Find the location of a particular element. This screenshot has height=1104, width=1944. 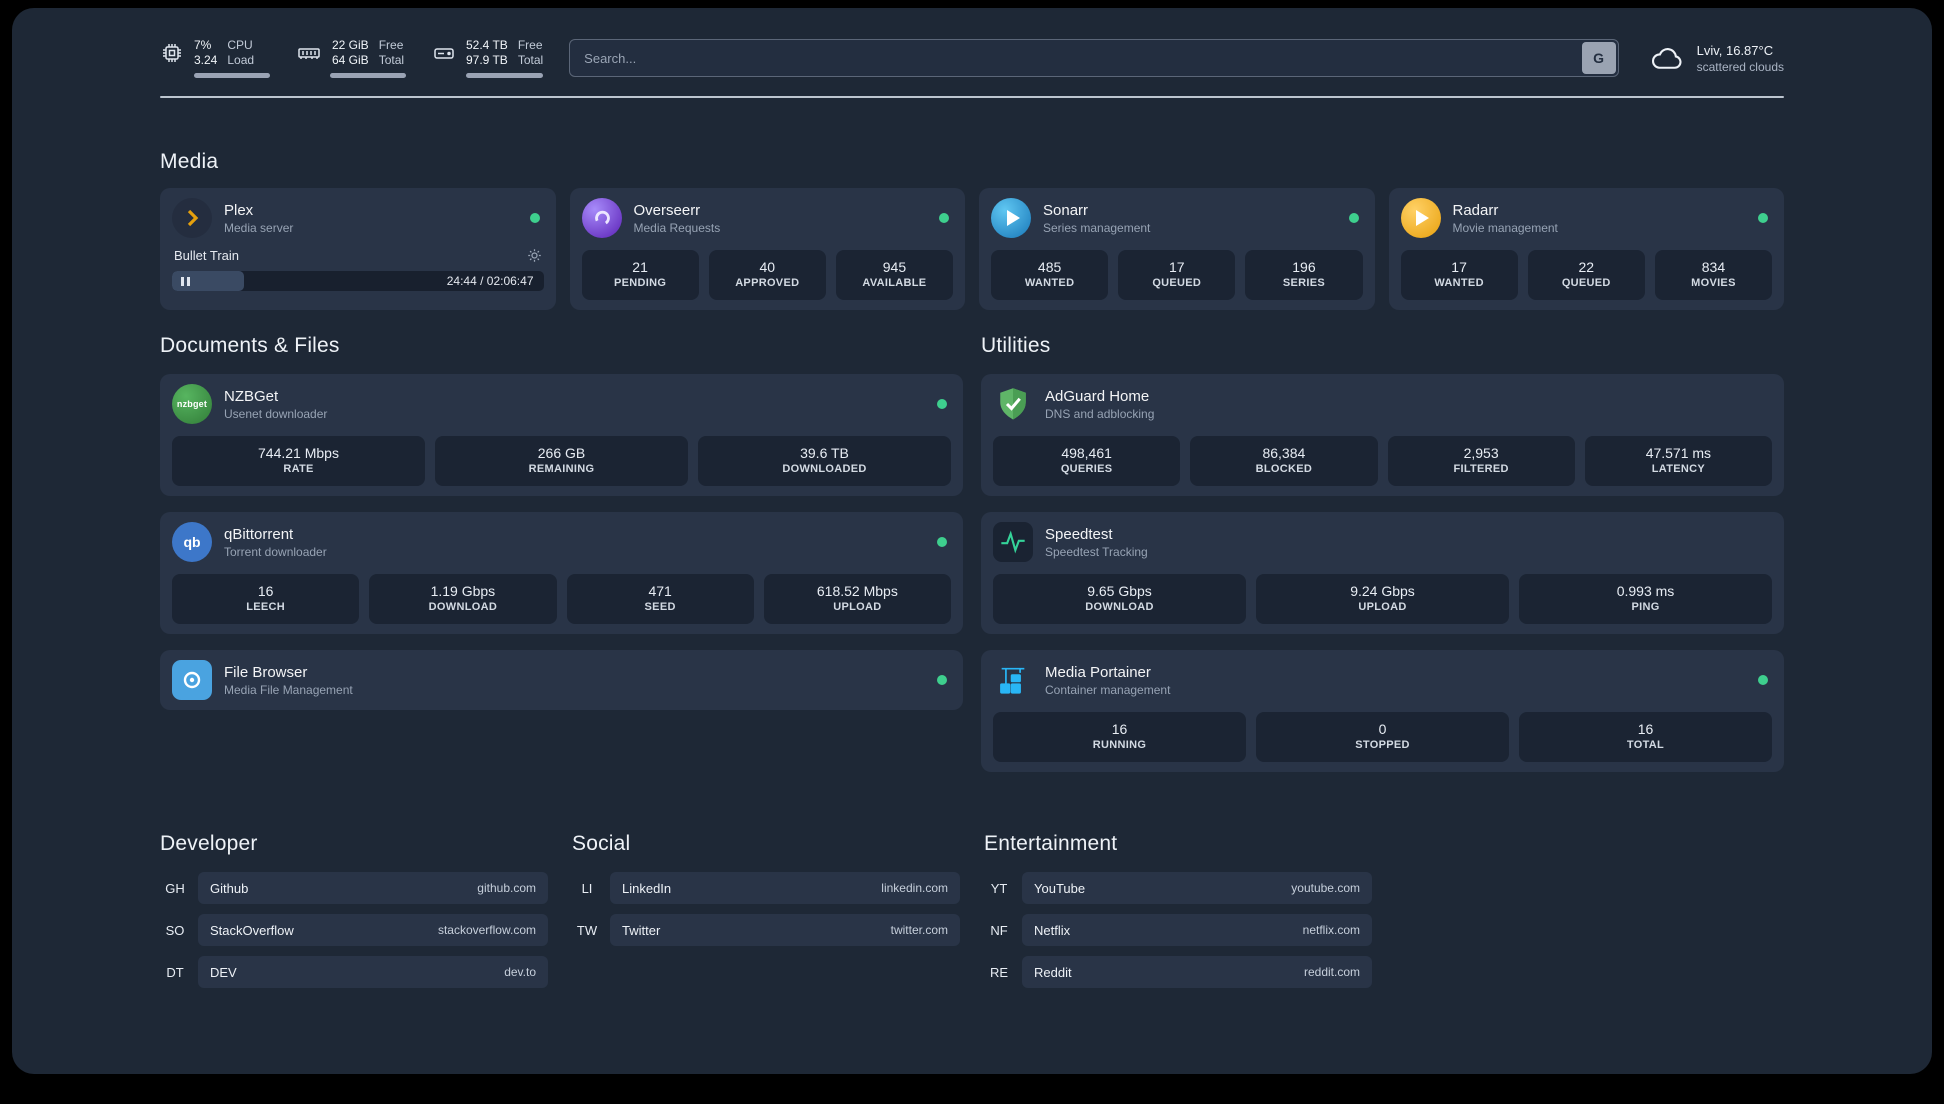

stat-seed: 471 SEED is located at coordinates (660, 599).